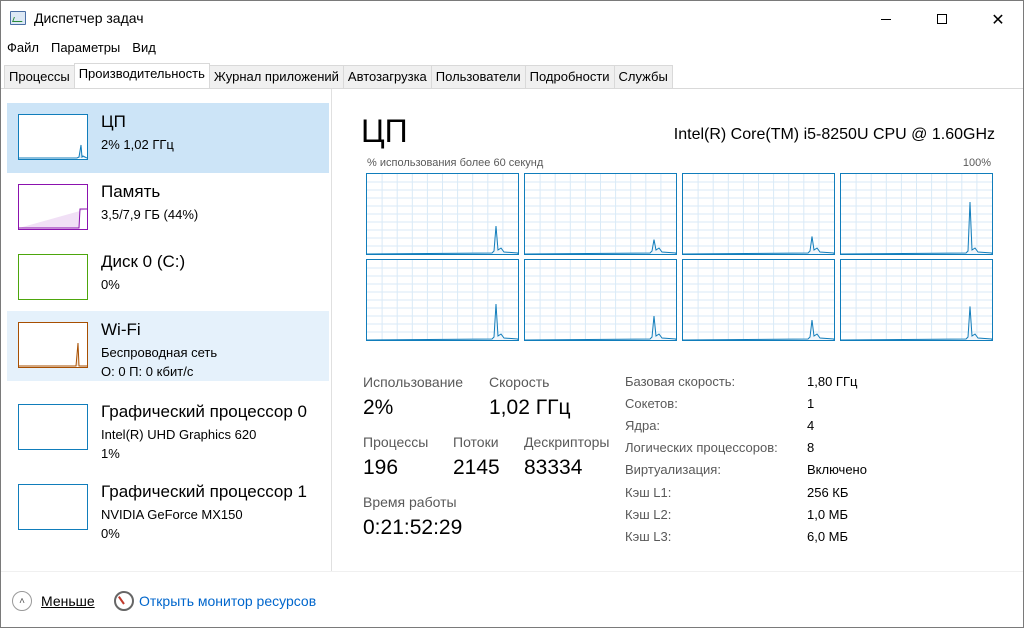 This screenshot has height=628, width=1024. What do you see at coordinates (828, 536) in the screenshot?
I see `spec-value: 6,0 МБ` at bounding box center [828, 536].